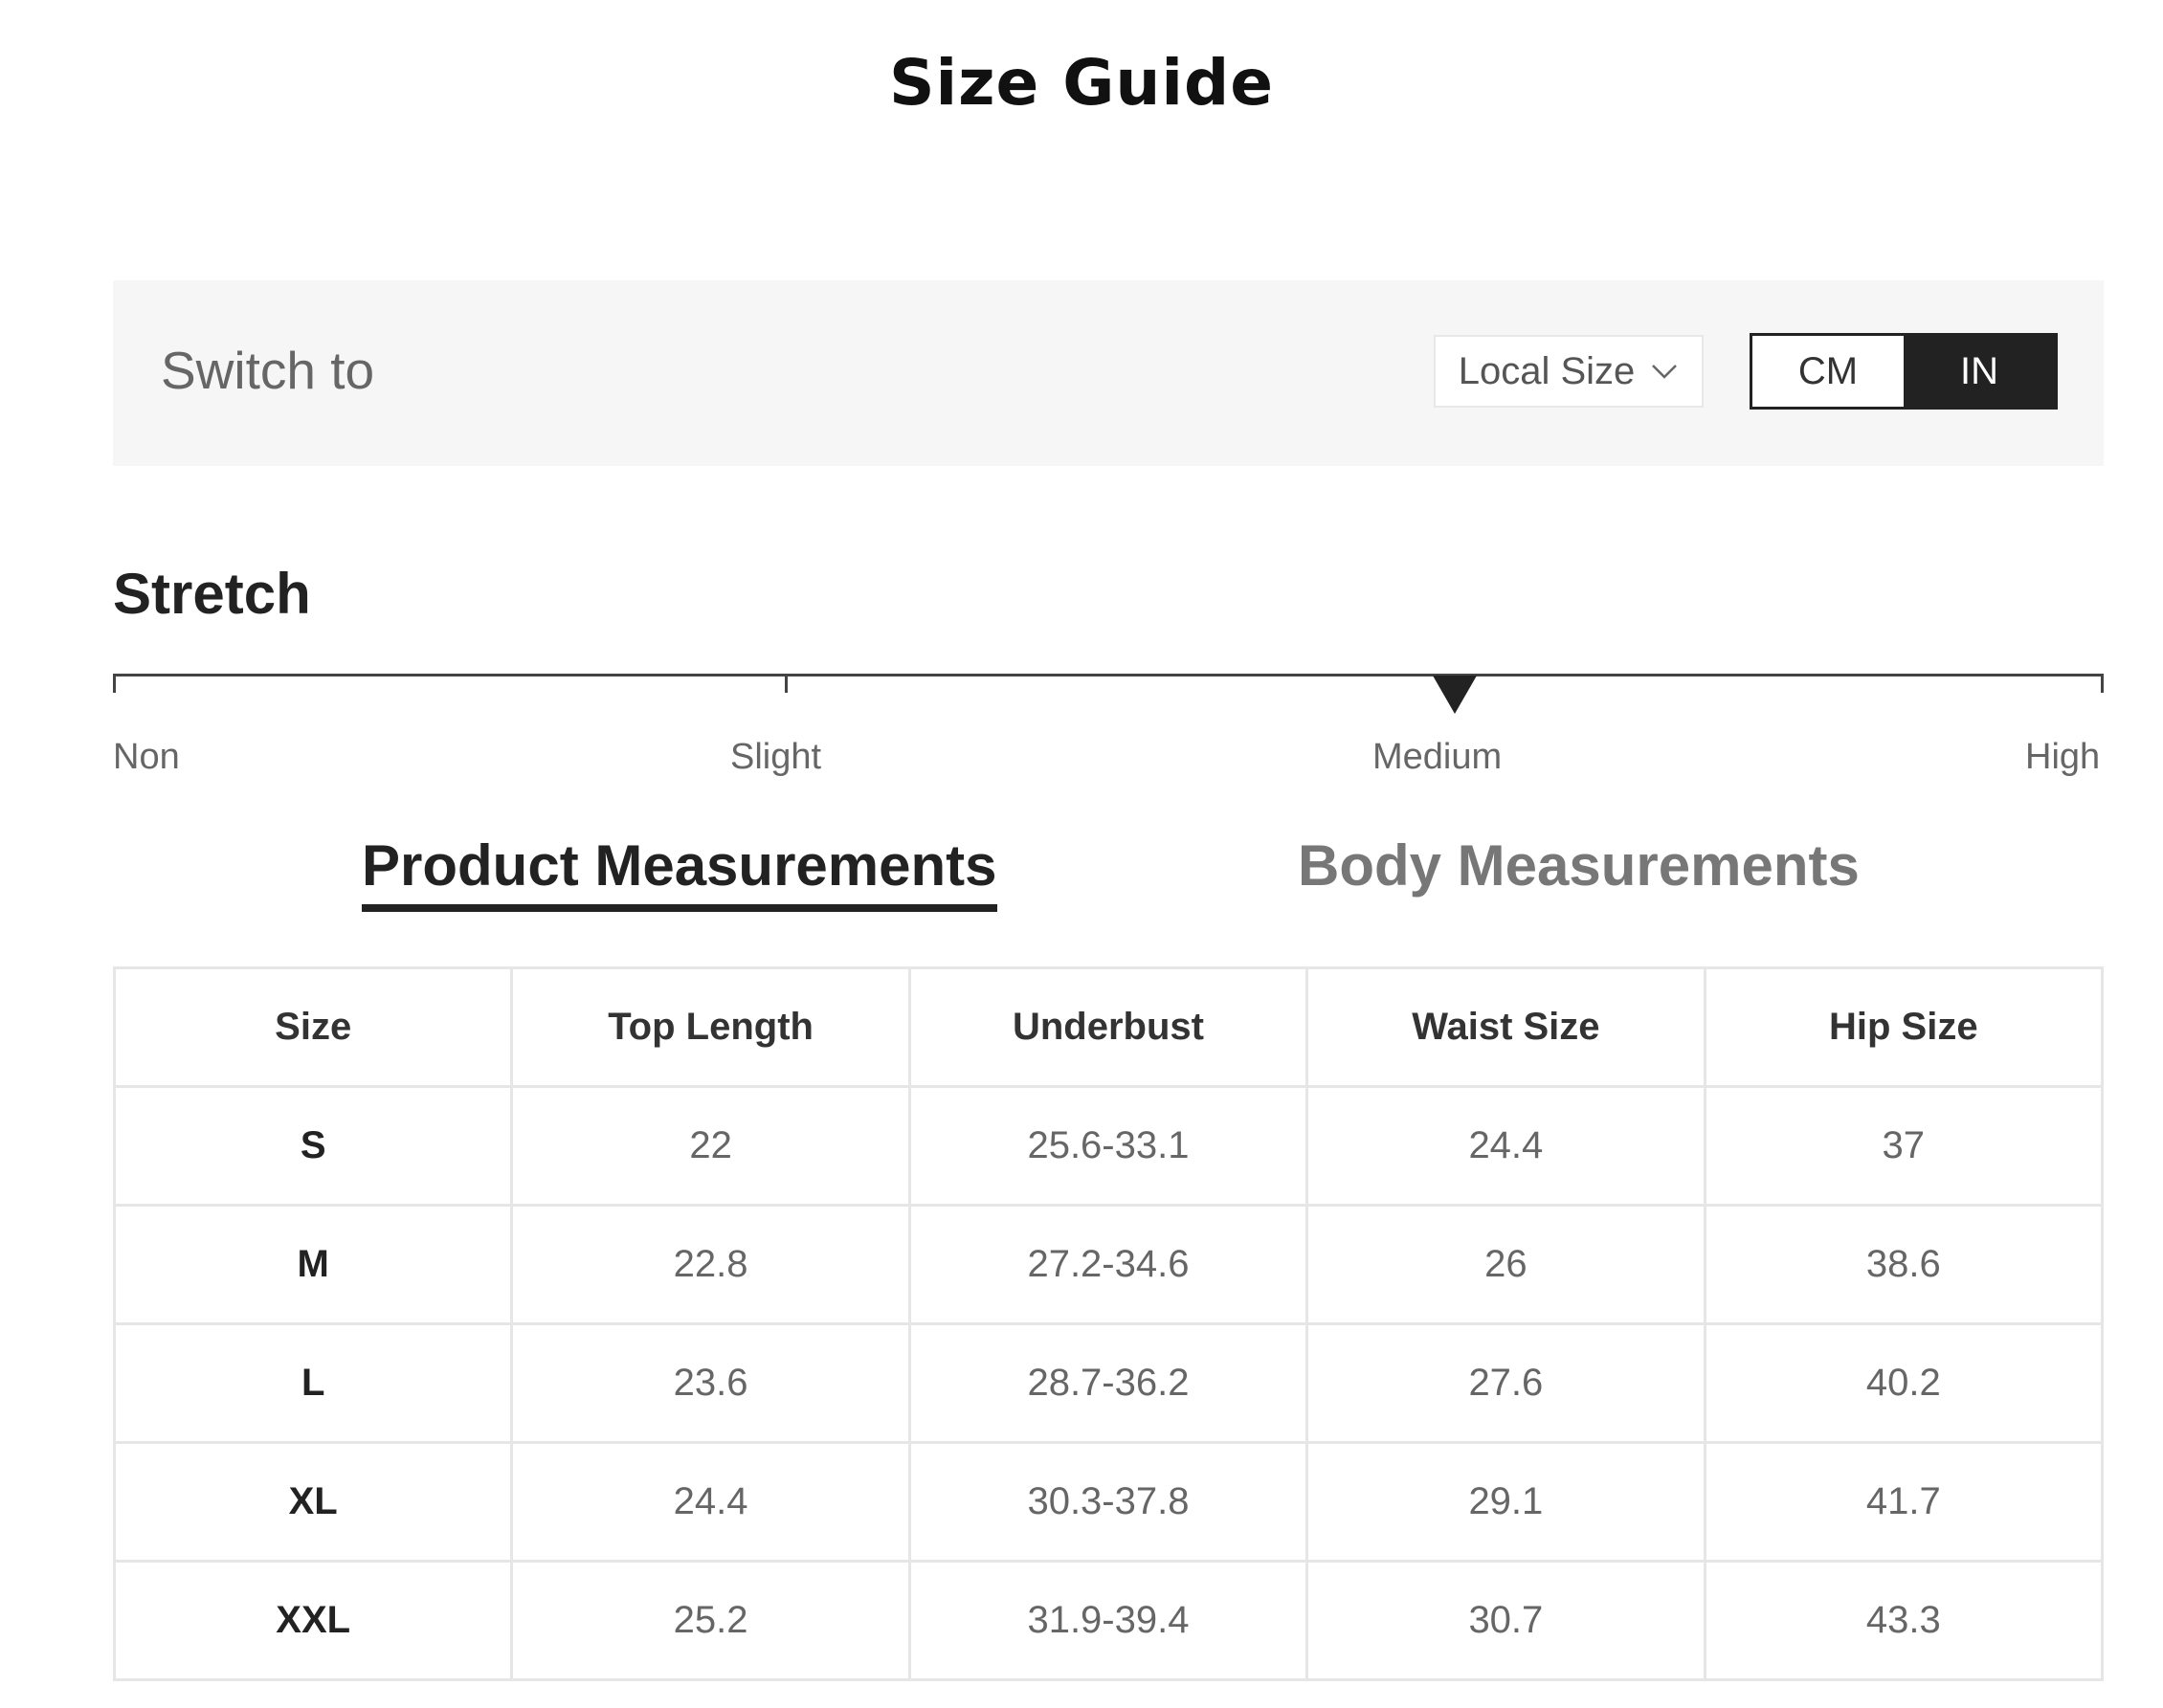 This screenshot has height=1708, width=2163. I want to click on page-title: Size Guide, so click(1081, 83).